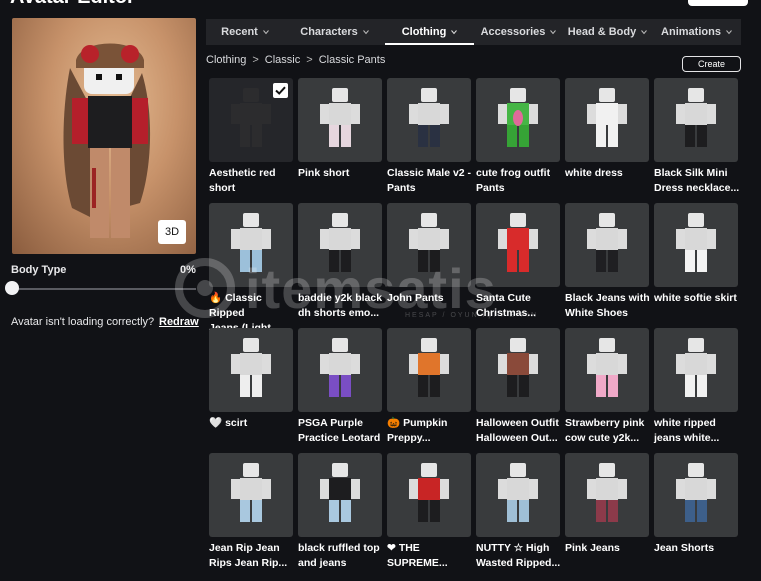 The width and height of the screenshot is (761, 581). I want to click on tab-accessories: Accessories, so click(518, 32).